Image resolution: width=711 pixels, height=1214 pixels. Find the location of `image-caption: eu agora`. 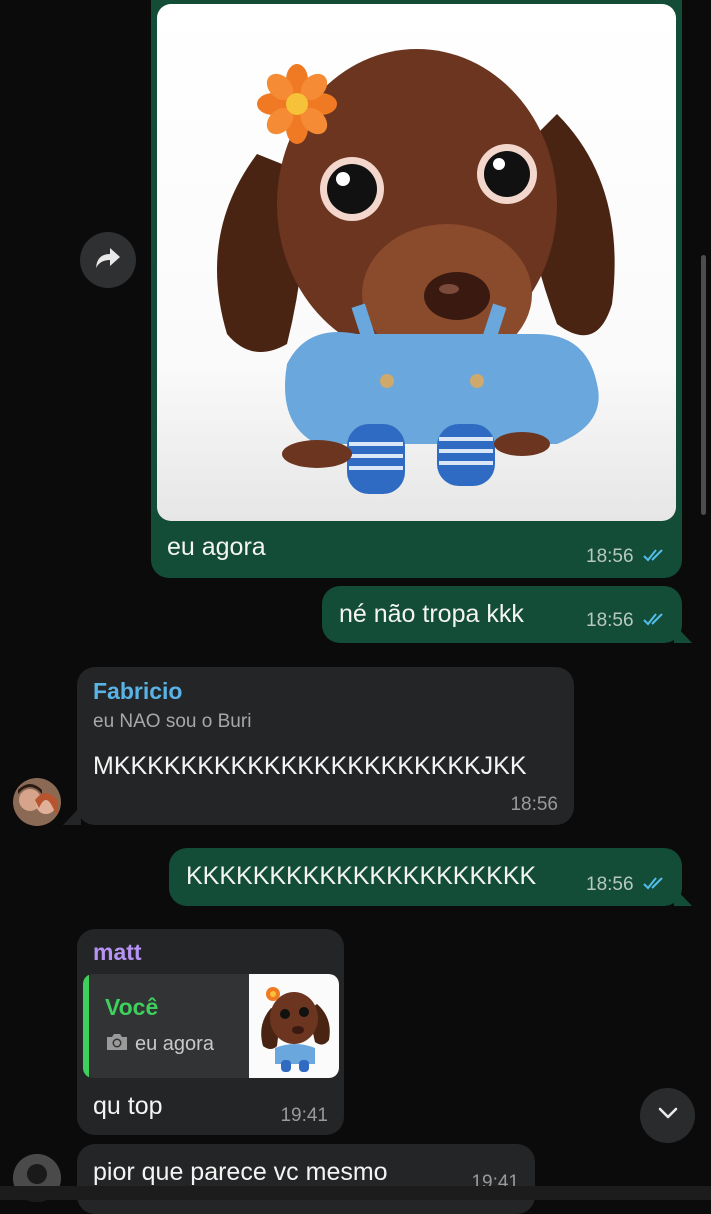

image-caption: eu agora is located at coordinates (216, 547).